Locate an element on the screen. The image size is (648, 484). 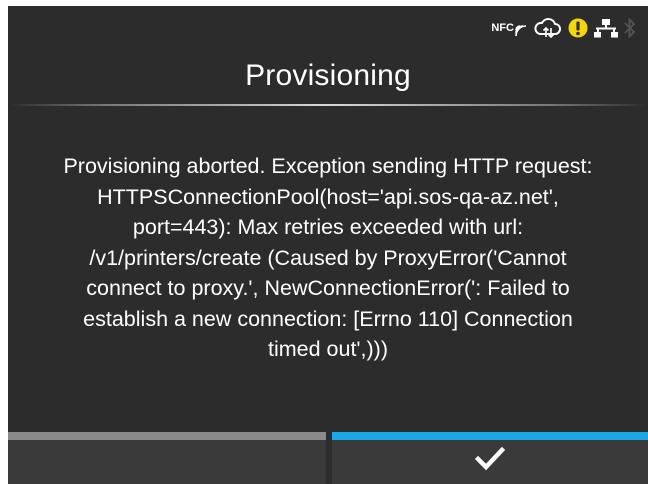
confirm-button-accent is located at coordinates (490, 436).